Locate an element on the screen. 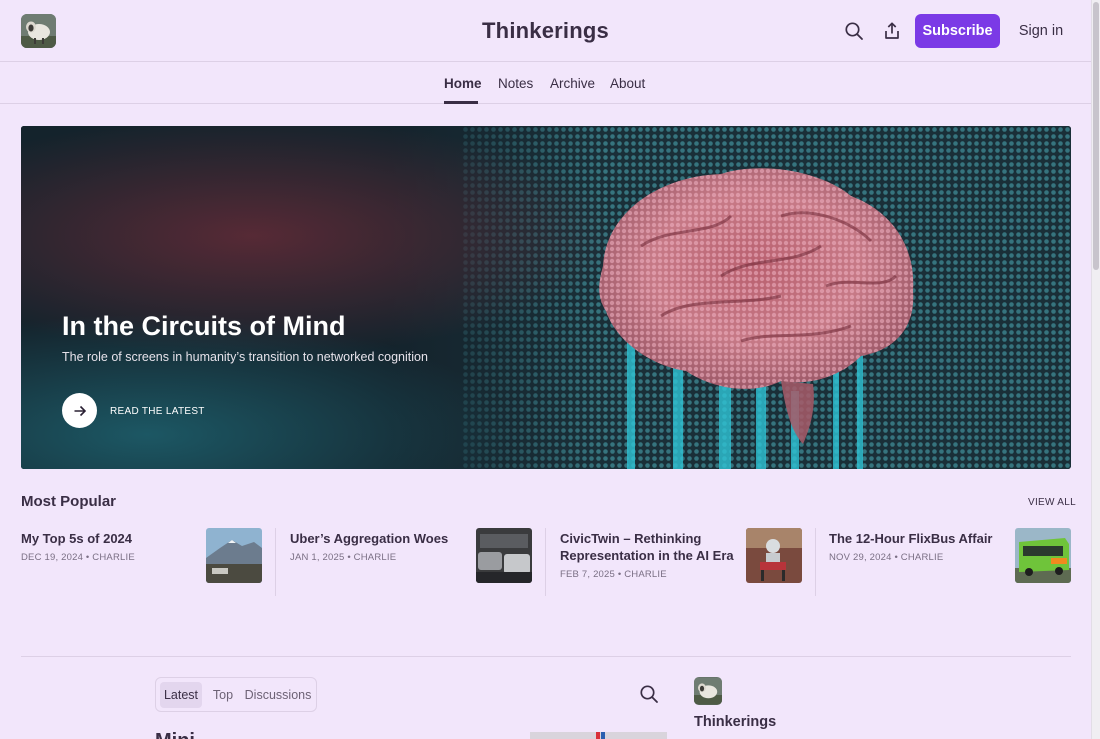  most-popular-heading: Most Popular is located at coordinates (69, 501).